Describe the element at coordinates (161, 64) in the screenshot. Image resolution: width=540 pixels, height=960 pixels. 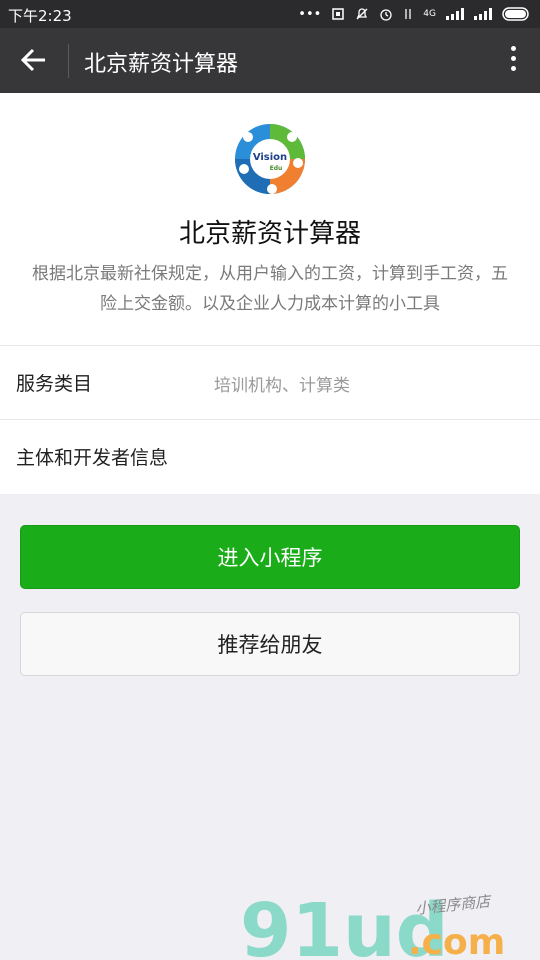
I see `nav-title: 北京薪资计算器` at that location.